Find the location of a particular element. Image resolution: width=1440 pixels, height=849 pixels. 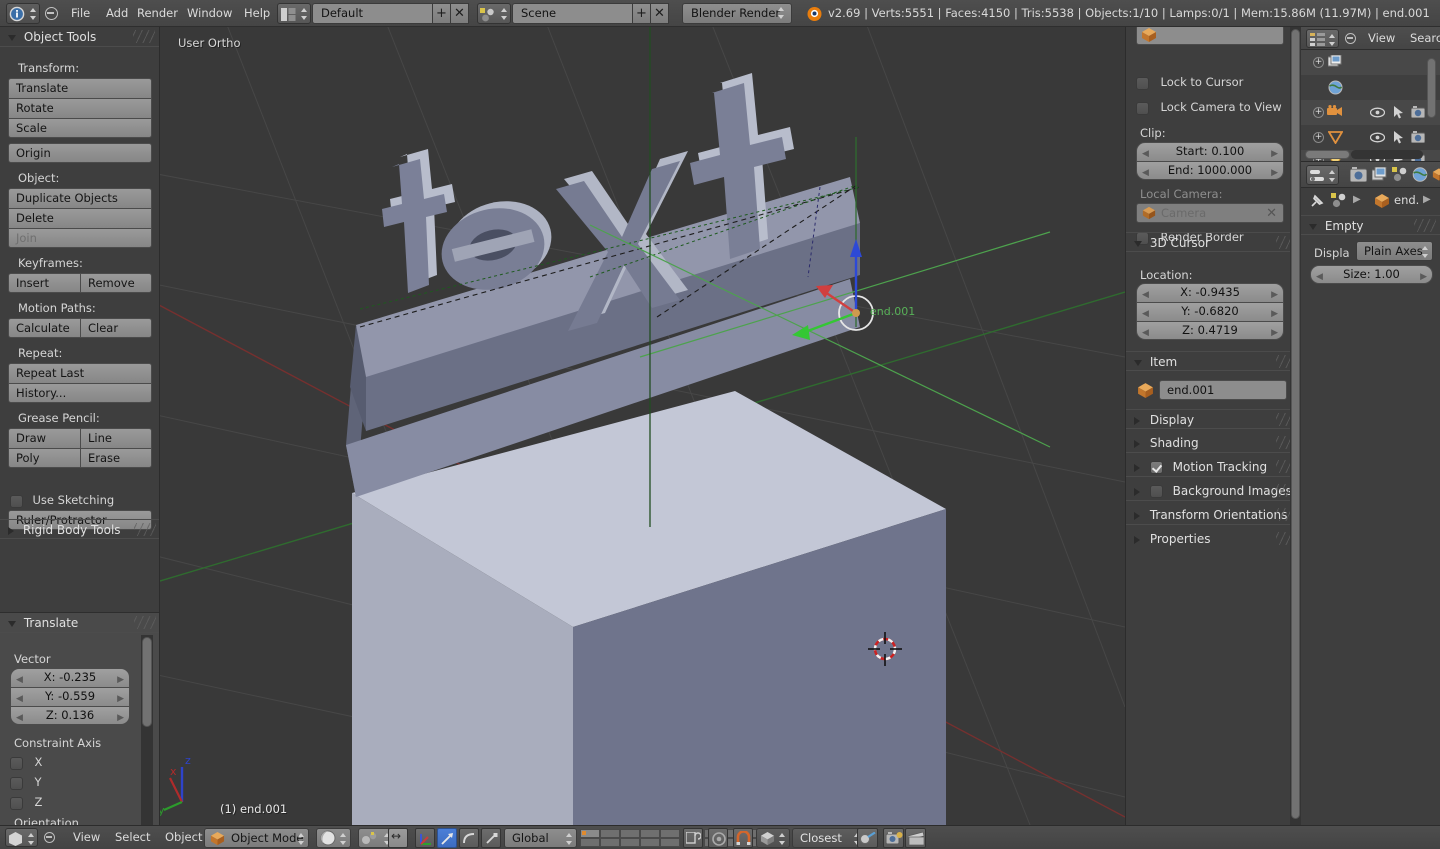

interaction-mode-select: Object Mode is located at coordinates (256, 838).